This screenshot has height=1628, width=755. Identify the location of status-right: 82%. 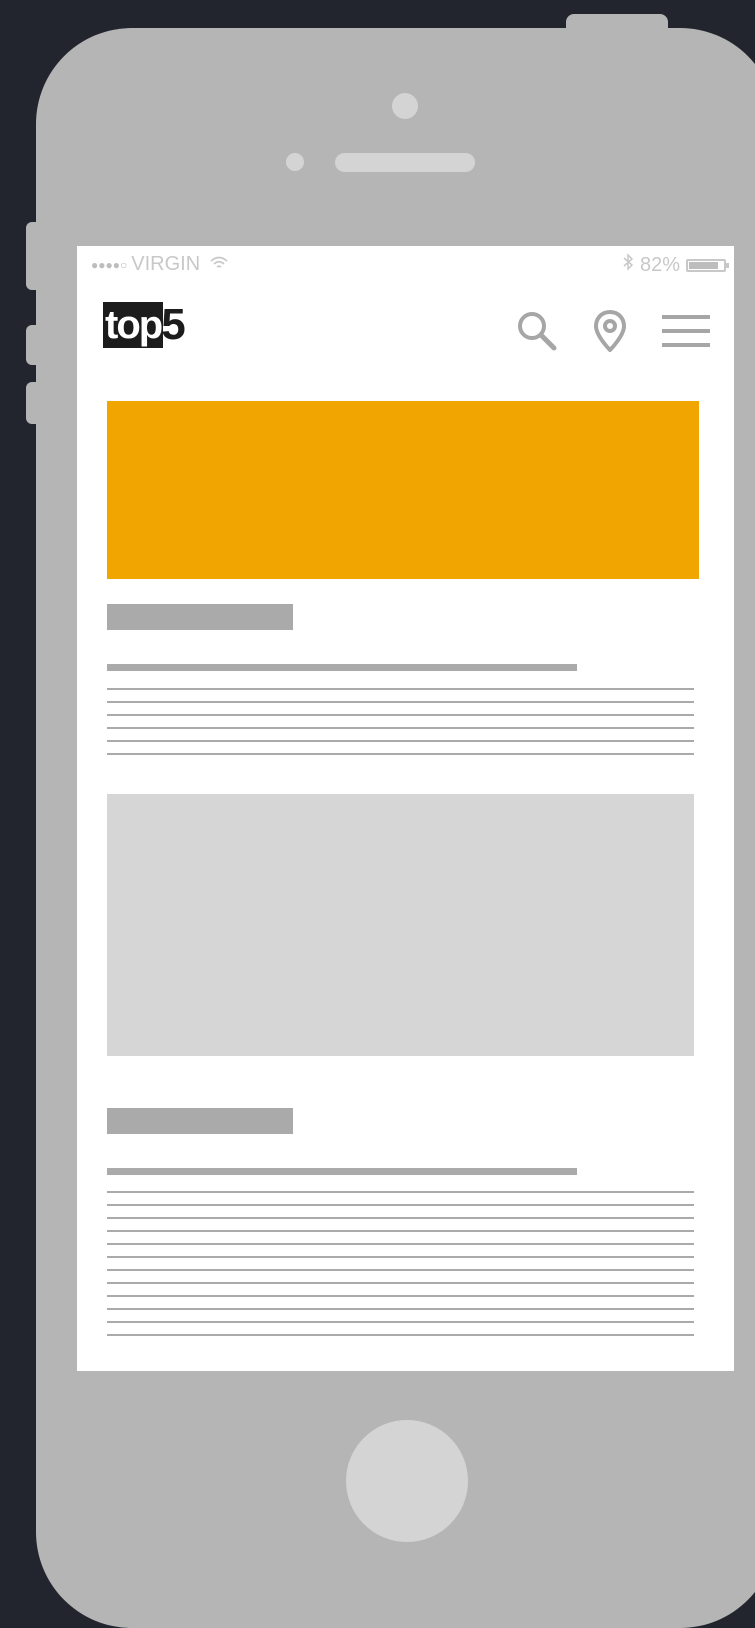
(675, 265).